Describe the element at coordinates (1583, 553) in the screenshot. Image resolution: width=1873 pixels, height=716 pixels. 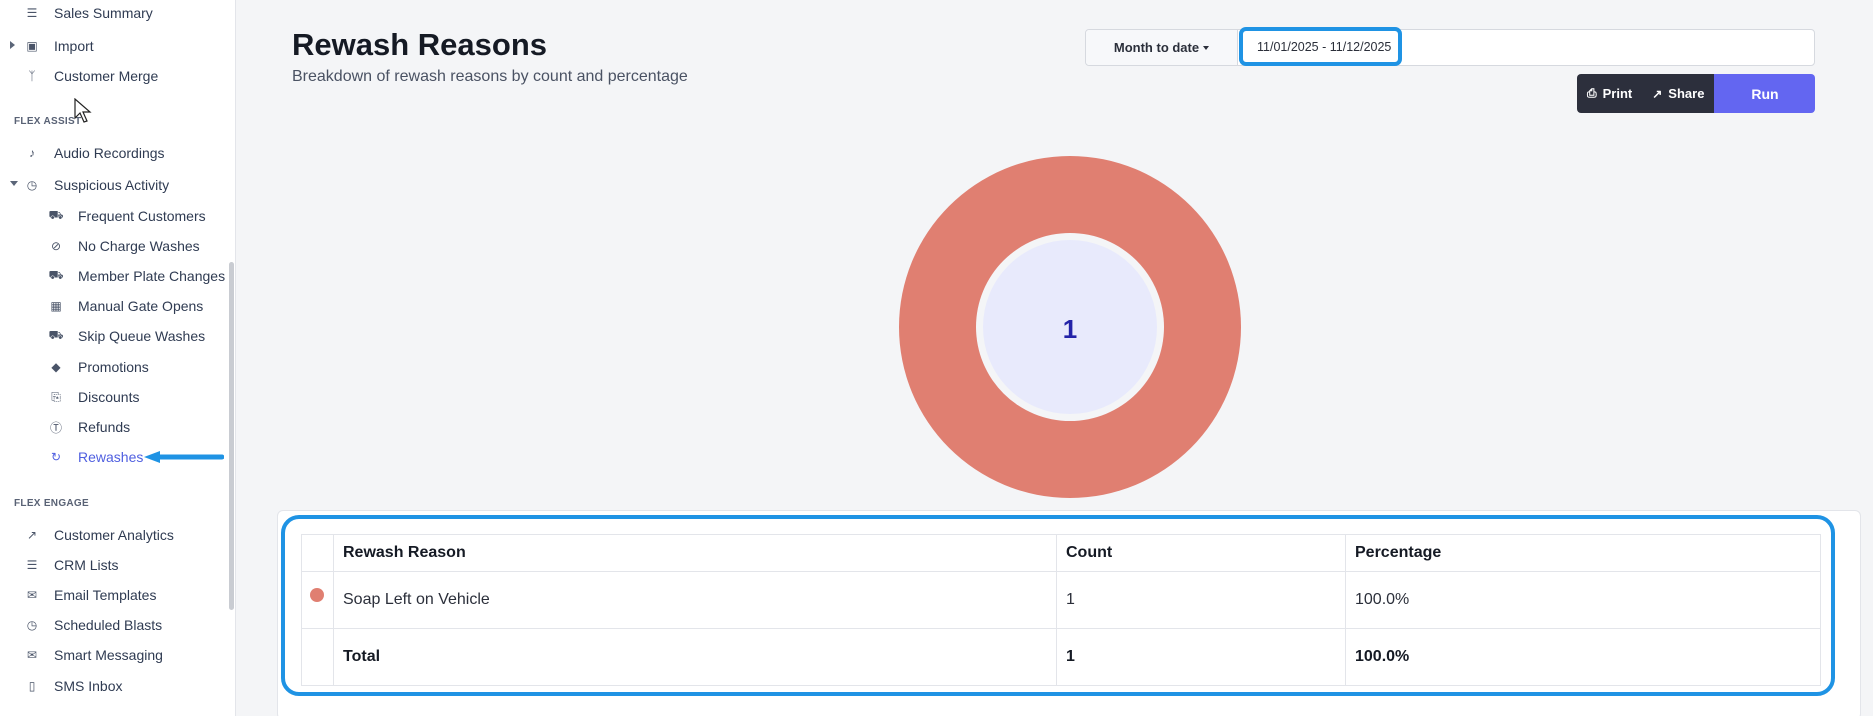
I see `column-header-percentage: Percentage` at that location.